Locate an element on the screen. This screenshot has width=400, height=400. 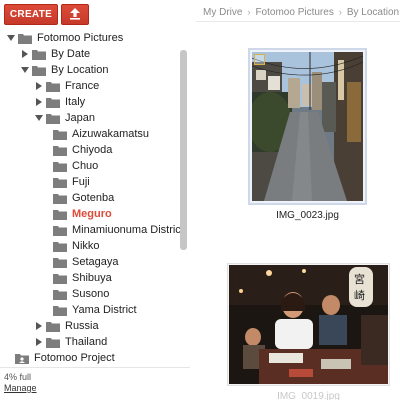
tree-item-japan: Japan is located at coordinates (64, 118).